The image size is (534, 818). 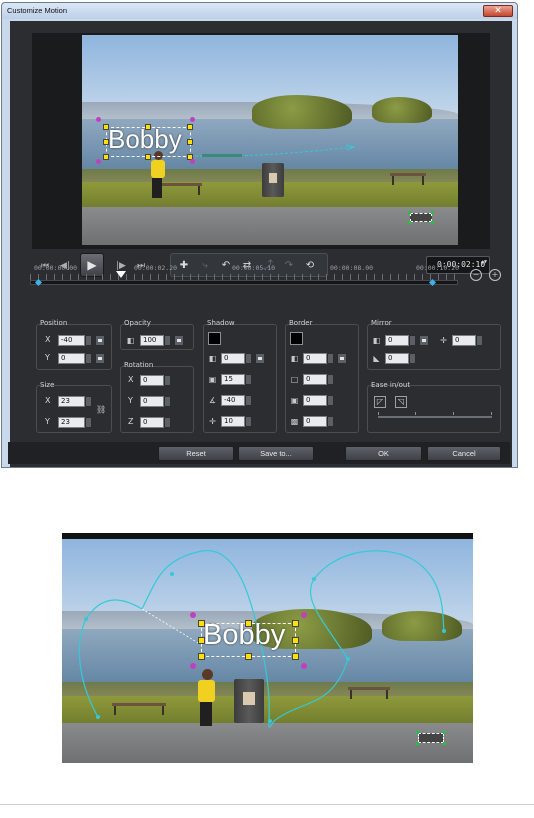 I want to click on position-x-spinner, so click(x=88, y=340).